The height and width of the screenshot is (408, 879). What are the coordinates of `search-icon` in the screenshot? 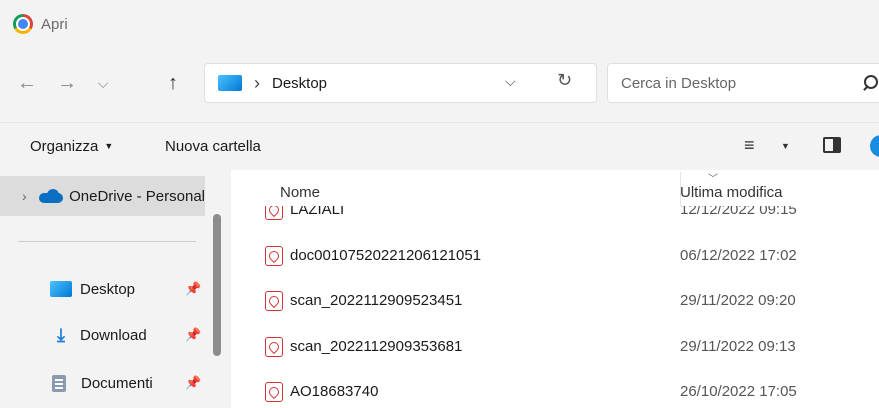 It's located at (871, 83).